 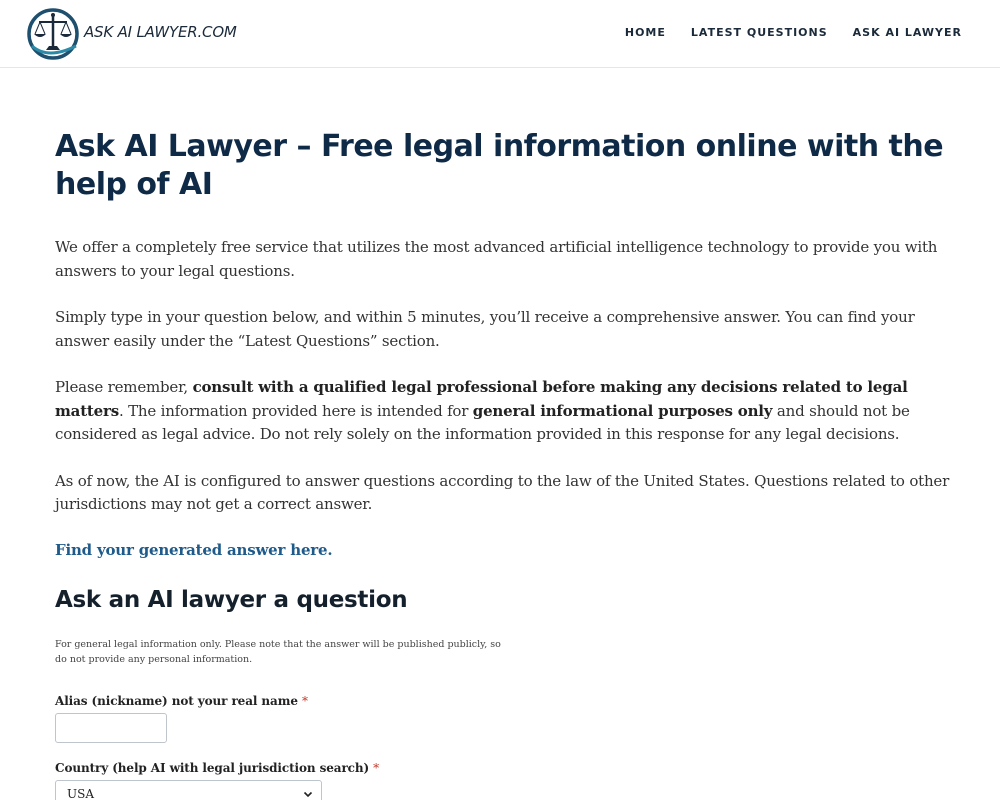 What do you see at coordinates (622, 410) in the screenshot?
I see `disclaimer-bold-general: general informational purposes only` at bounding box center [622, 410].